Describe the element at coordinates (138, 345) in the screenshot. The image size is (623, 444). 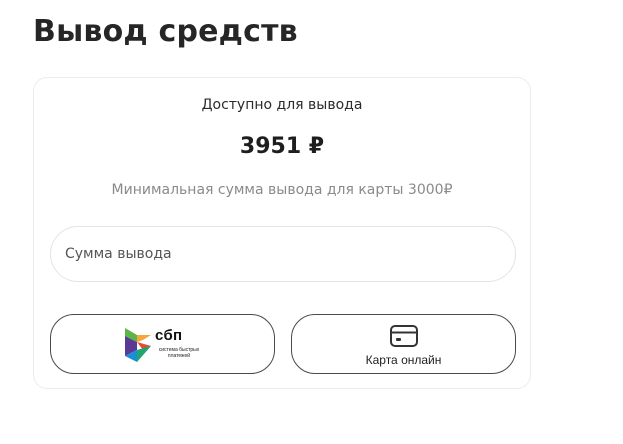
I see `sbp-triangle-icon` at that location.